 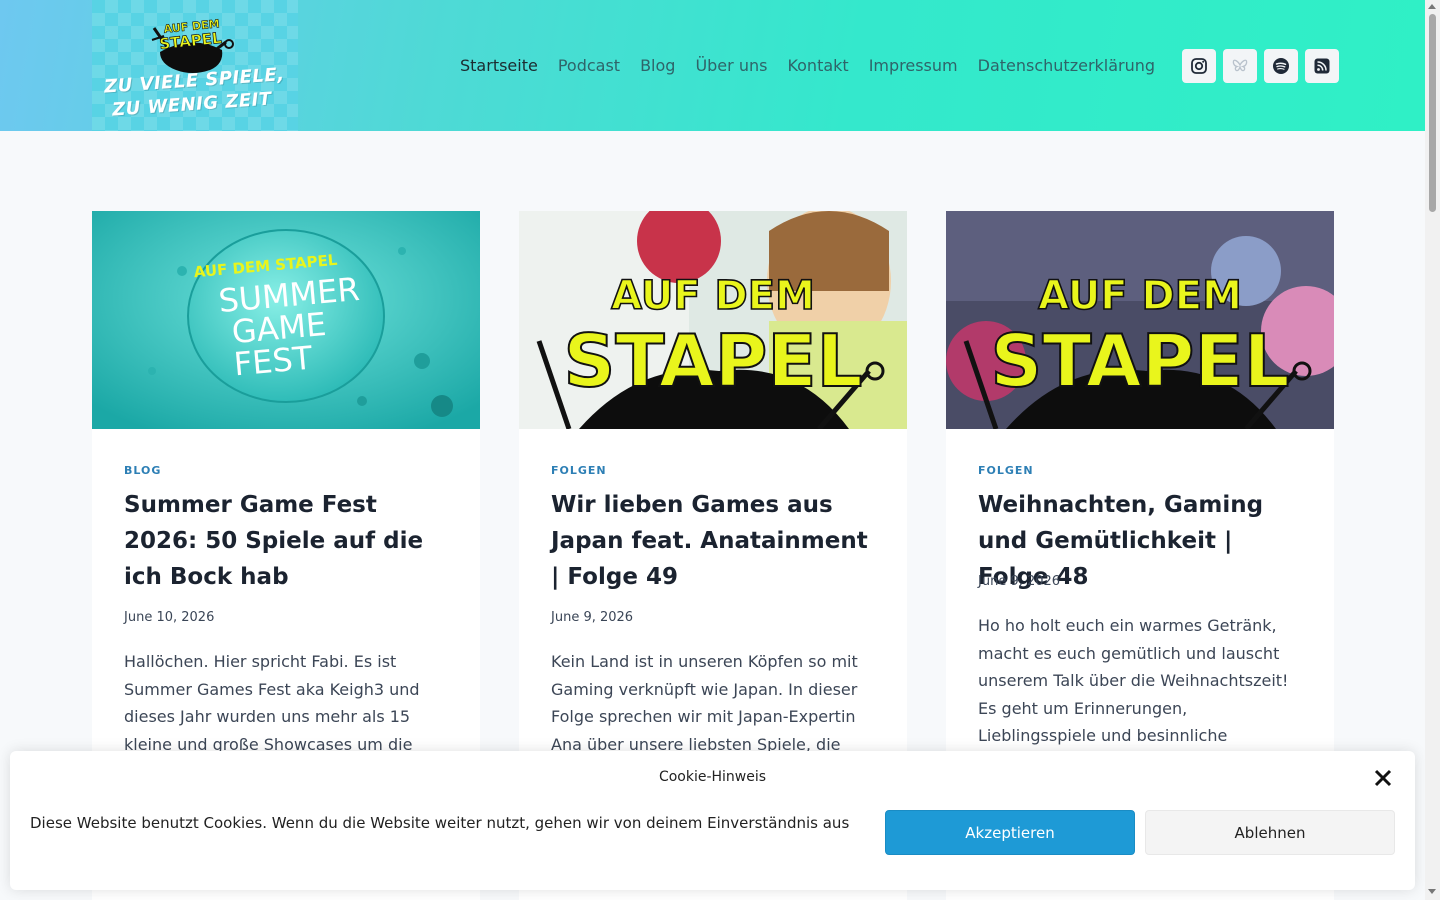 I want to click on folge-48-image: AUF DEM STAPEL, so click(x=1140, y=320).